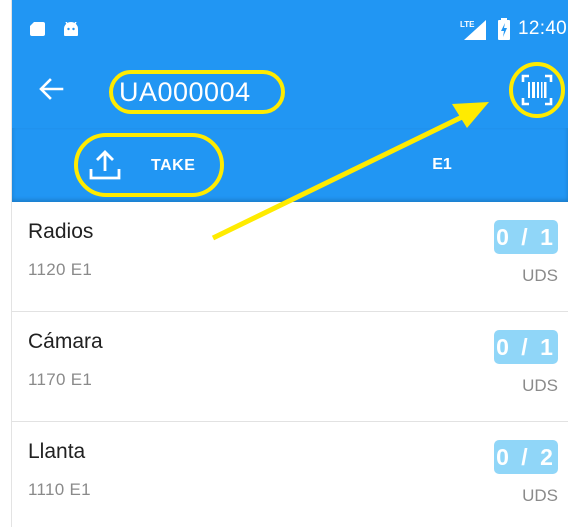 The width and height of the screenshot is (568, 527). Describe the element at coordinates (105, 165) in the screenshot. I see `upload-icon` at that location.